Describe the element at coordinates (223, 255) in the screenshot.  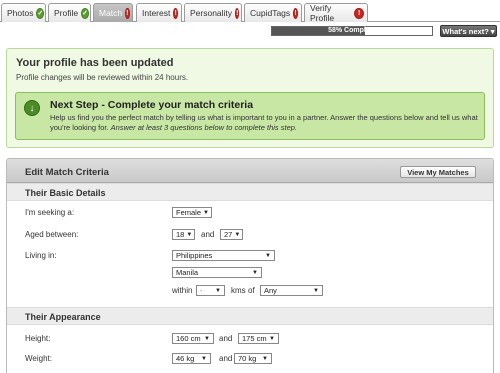
I see `country-select: Philippines ▼` at that location.